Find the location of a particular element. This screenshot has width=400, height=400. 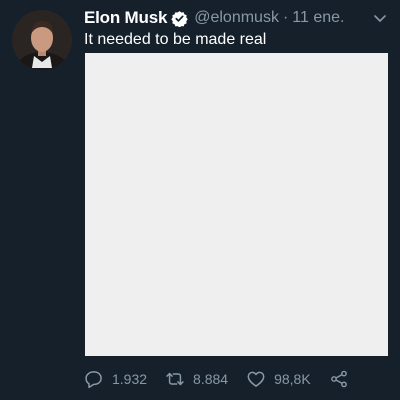

reply-button: 1.932 is located at coordinates (115, 379).